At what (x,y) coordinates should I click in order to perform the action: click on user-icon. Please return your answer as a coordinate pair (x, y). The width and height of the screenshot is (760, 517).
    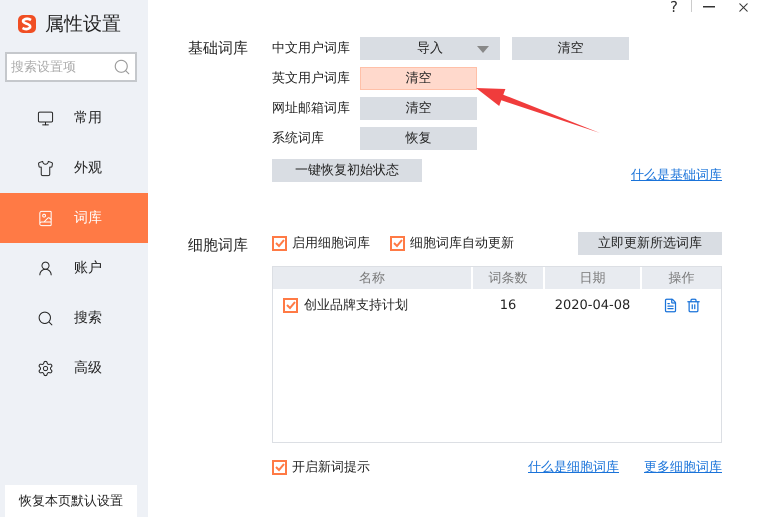
    Looking at the image, I should click on (45, 268).